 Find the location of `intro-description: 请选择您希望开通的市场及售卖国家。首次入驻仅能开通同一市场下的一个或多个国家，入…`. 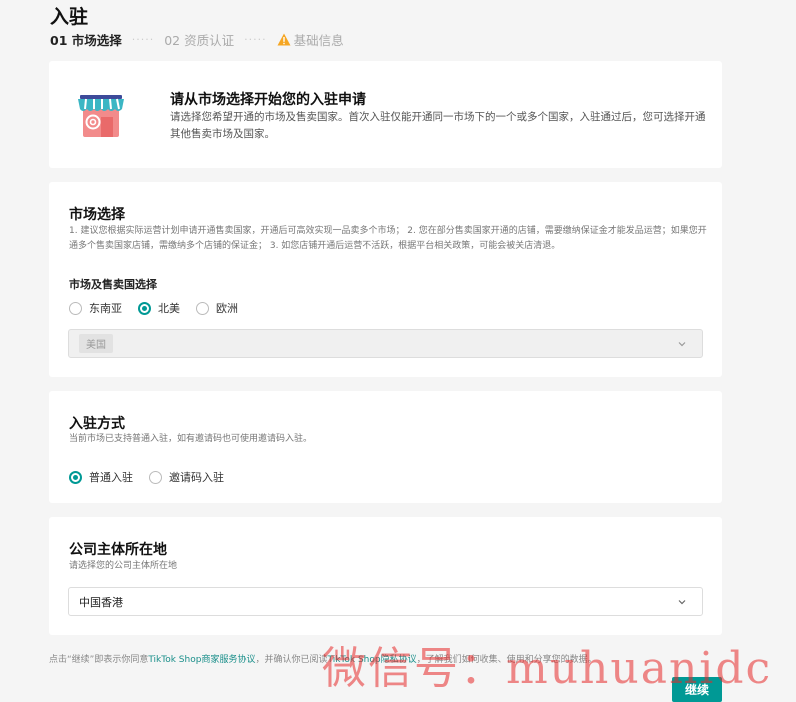

intro-description: 请选择您希望开通的市场及售卖国家。首次入驻仅能开通同一市场下的一个或多个国家，入… is located at coordinates (438, 125).